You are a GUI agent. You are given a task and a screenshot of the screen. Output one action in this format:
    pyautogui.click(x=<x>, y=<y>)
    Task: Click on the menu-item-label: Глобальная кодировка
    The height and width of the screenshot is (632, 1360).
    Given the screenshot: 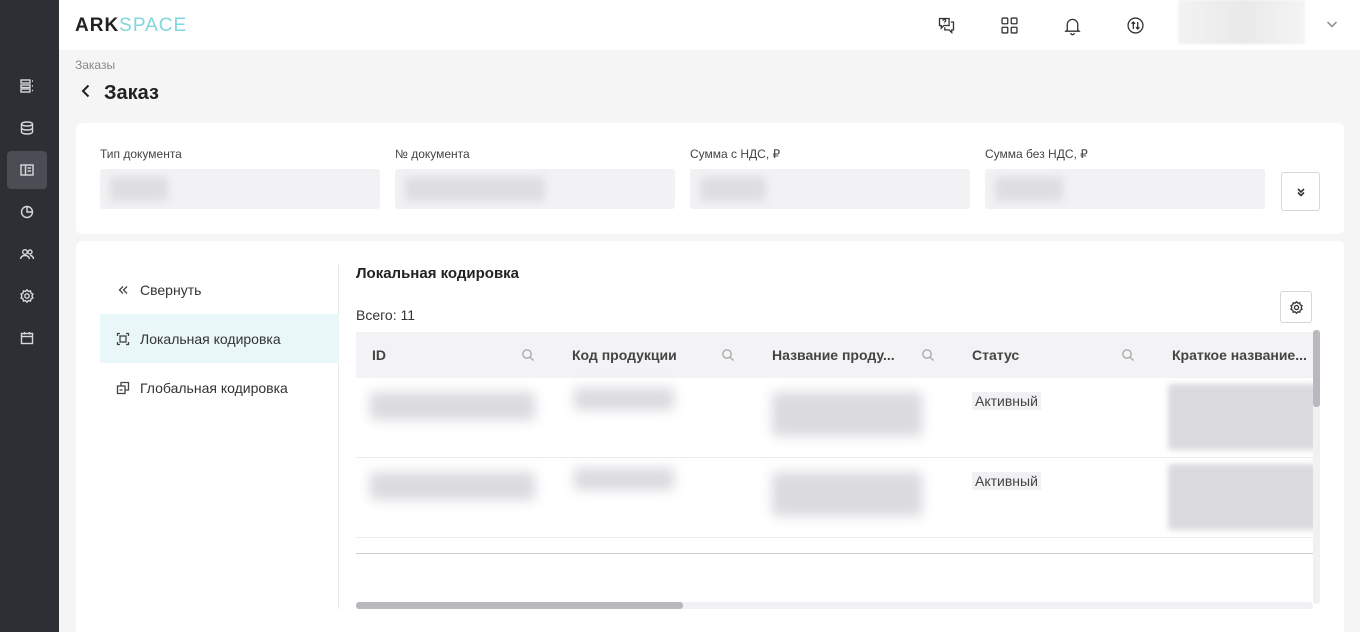 What is the action you would take?
    pyautogui.click(x=214, y=387)
    